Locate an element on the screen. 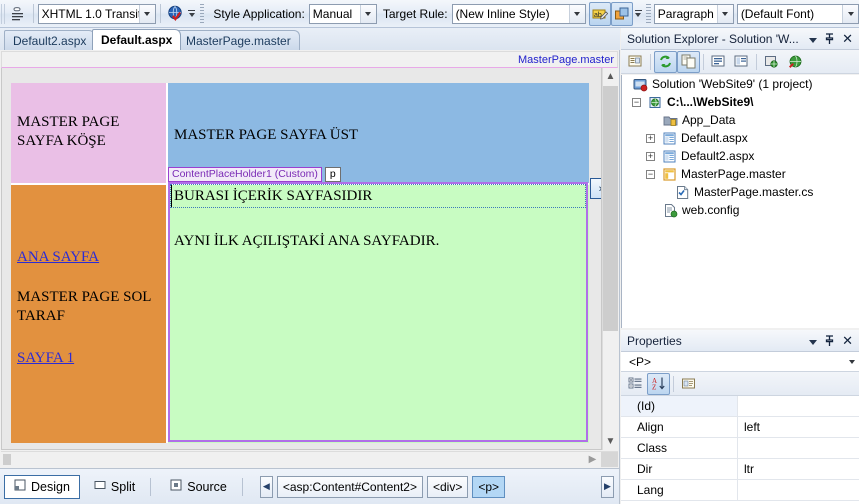  style-application-dropdown-arrow is located at coordinates (367, 13).